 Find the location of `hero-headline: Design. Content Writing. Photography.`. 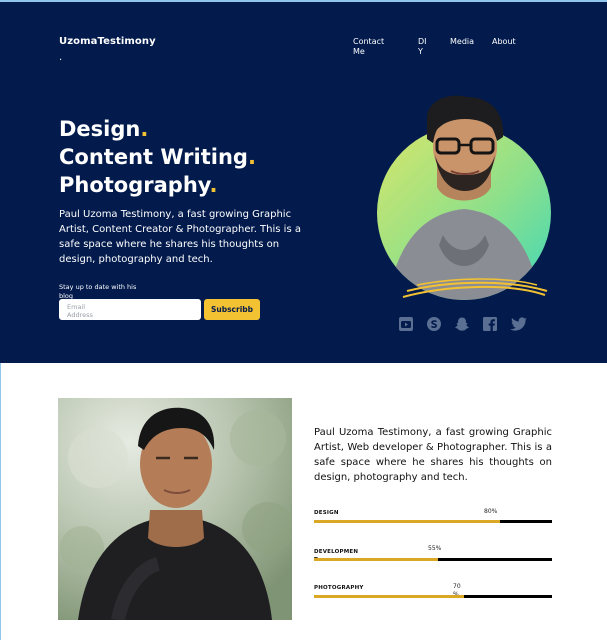

hero-headline: Design. Content Writing. Photography. is located at coordinates (157, 157).